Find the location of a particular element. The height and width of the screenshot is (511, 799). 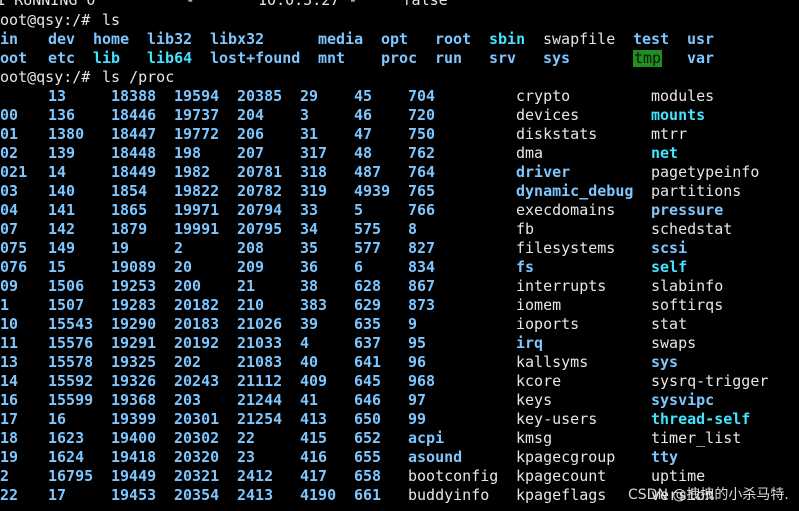

proc-row: 1131838819594203852945704cryptomodules is located at coordinates (399, 96).